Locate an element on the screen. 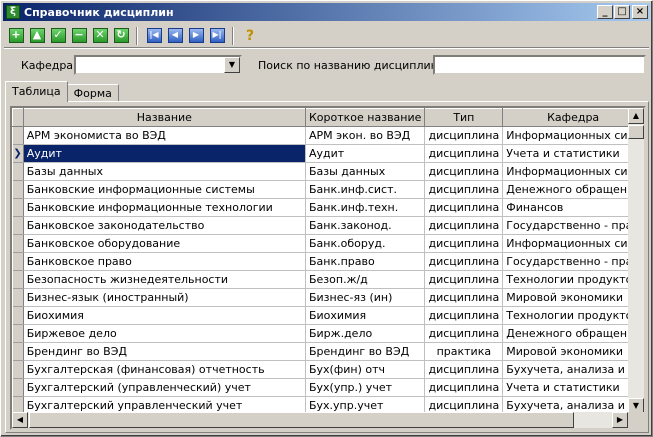 Image resolution: width=653 pixels, height=437 pixels. cell-short-name: Базы данных is located at coordinates (365, 171).